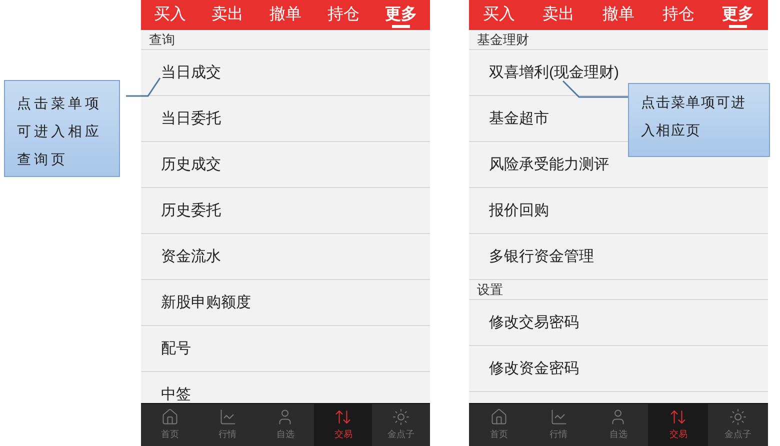 This screenshot has width=780, height=446. What do you see at coordinates (618, 369) in the screenshot?
I see `menu-item: 修改资金密码` at bounding box center [618, 369].